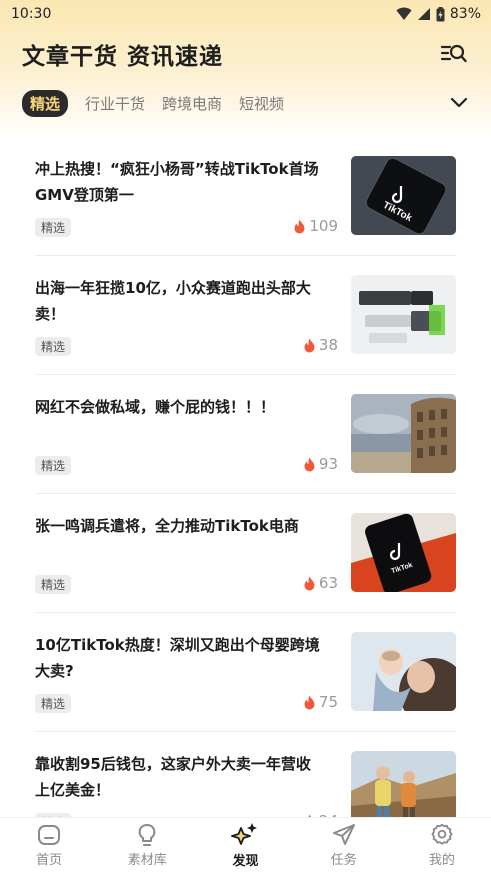 This screenshot has height=873, width=491. I want to click on status-icons: 83%, so click(438, 14).